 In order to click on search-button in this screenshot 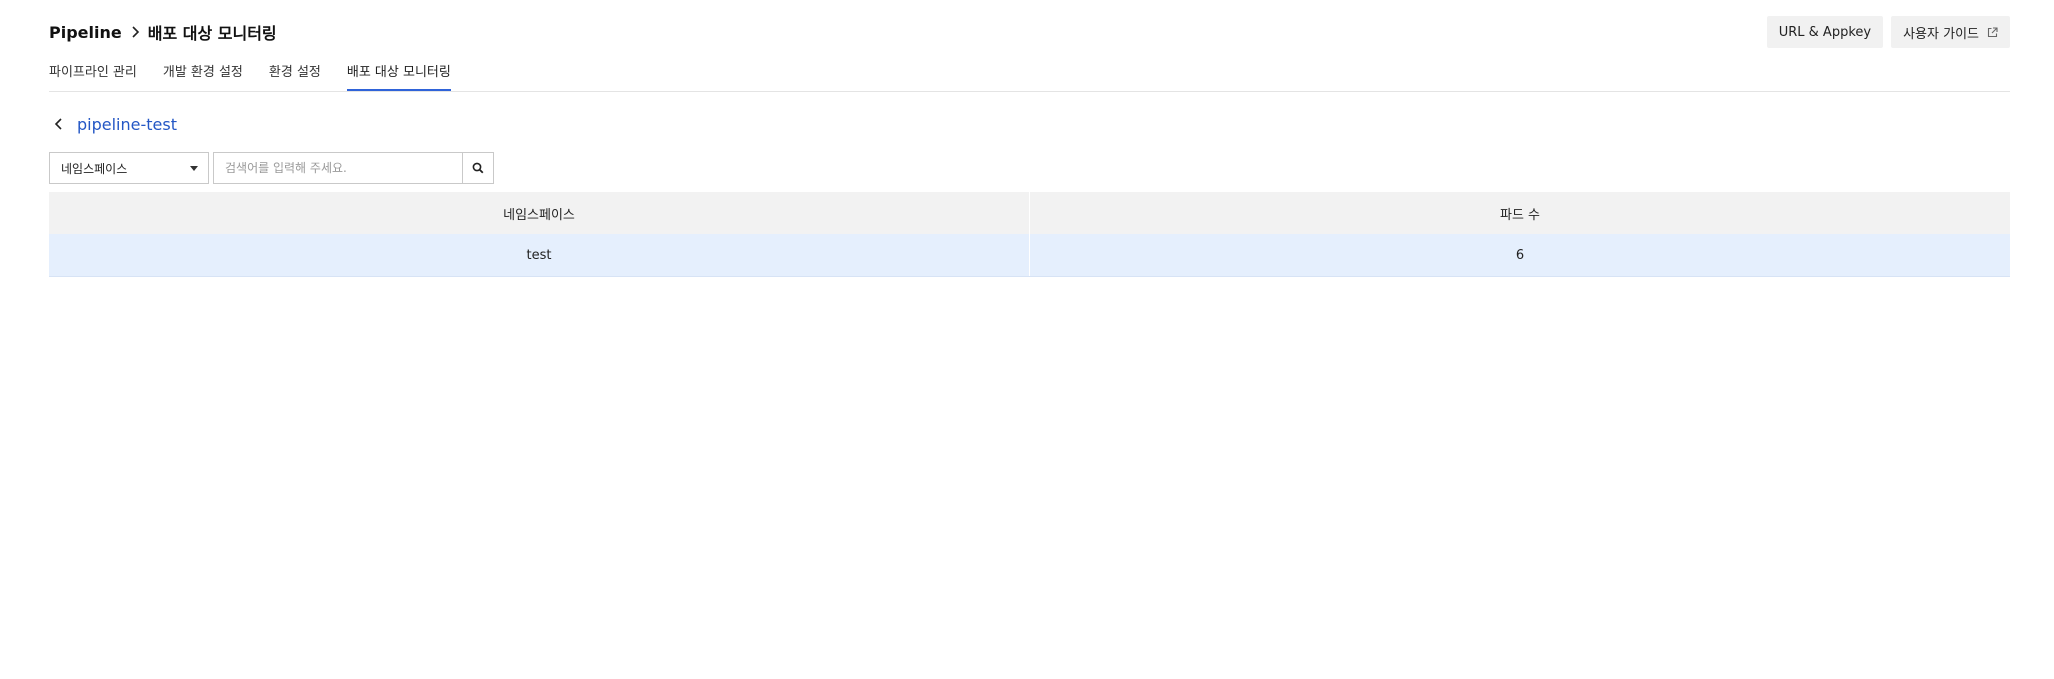, I will do `click(478, 168)`.